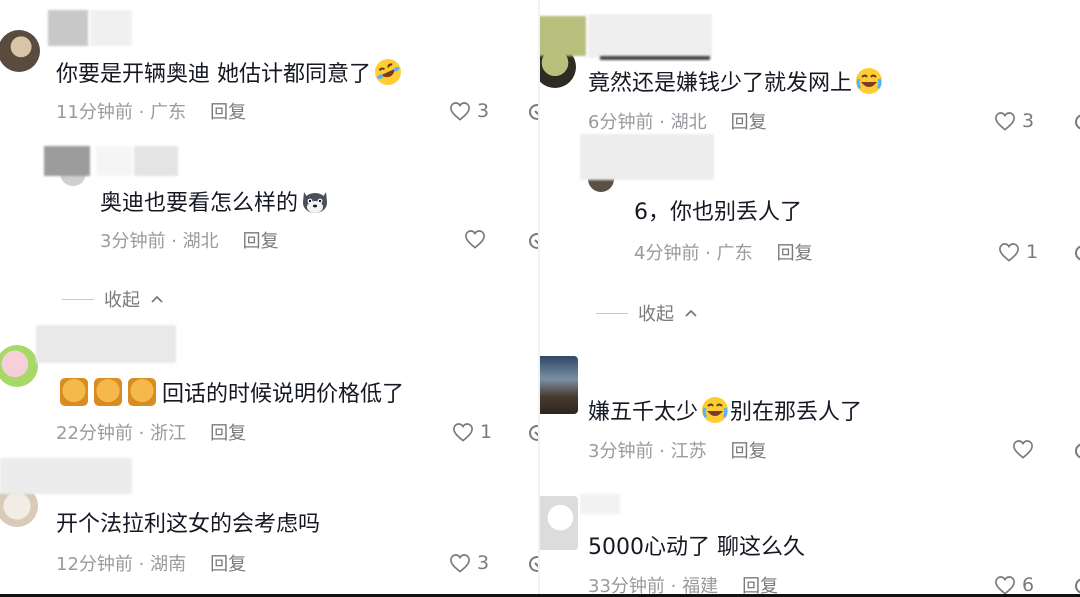 This screenshot has width=1080, height=597. What do you see at coordinates (229, 73) in the screenshot?
I see `comment-text: 你要是开辆奥迪 她估计都同意了` at bounding box center [229, 73].